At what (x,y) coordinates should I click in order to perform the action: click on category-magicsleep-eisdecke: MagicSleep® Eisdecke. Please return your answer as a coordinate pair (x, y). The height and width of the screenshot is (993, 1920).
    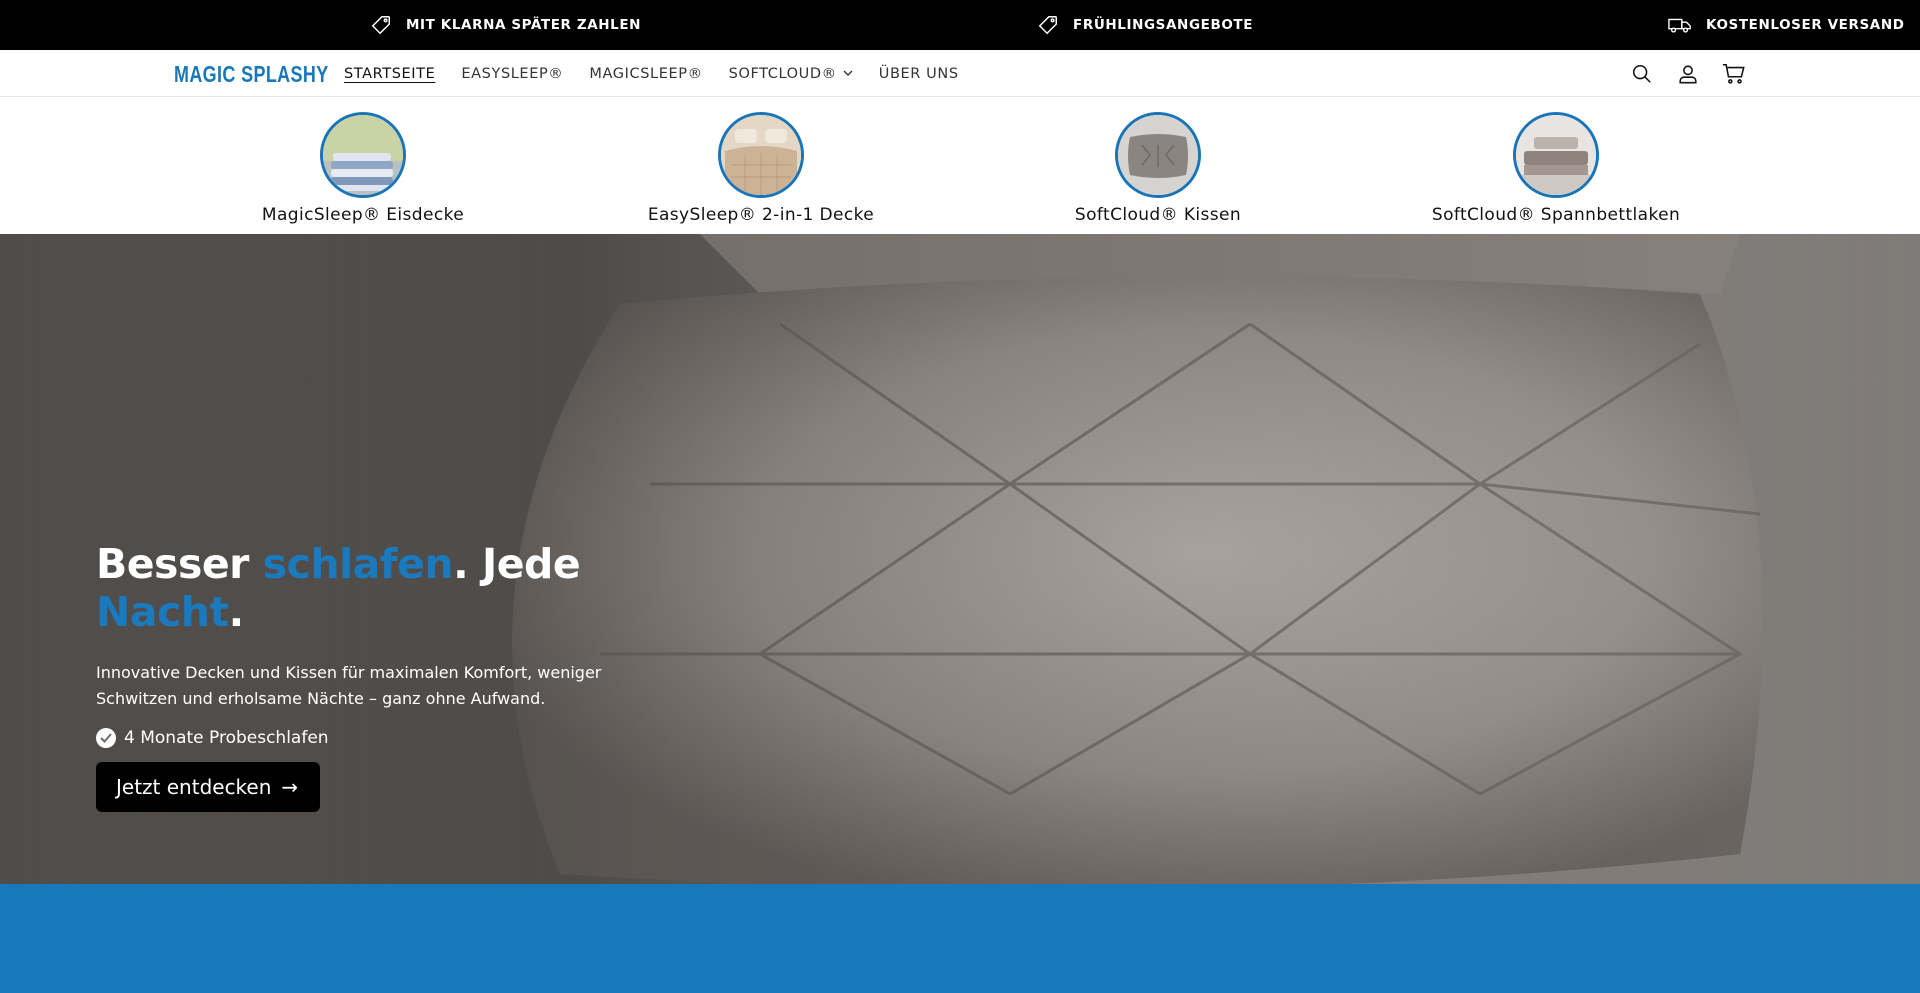
    Looking at the image, I should click on (363, 168).